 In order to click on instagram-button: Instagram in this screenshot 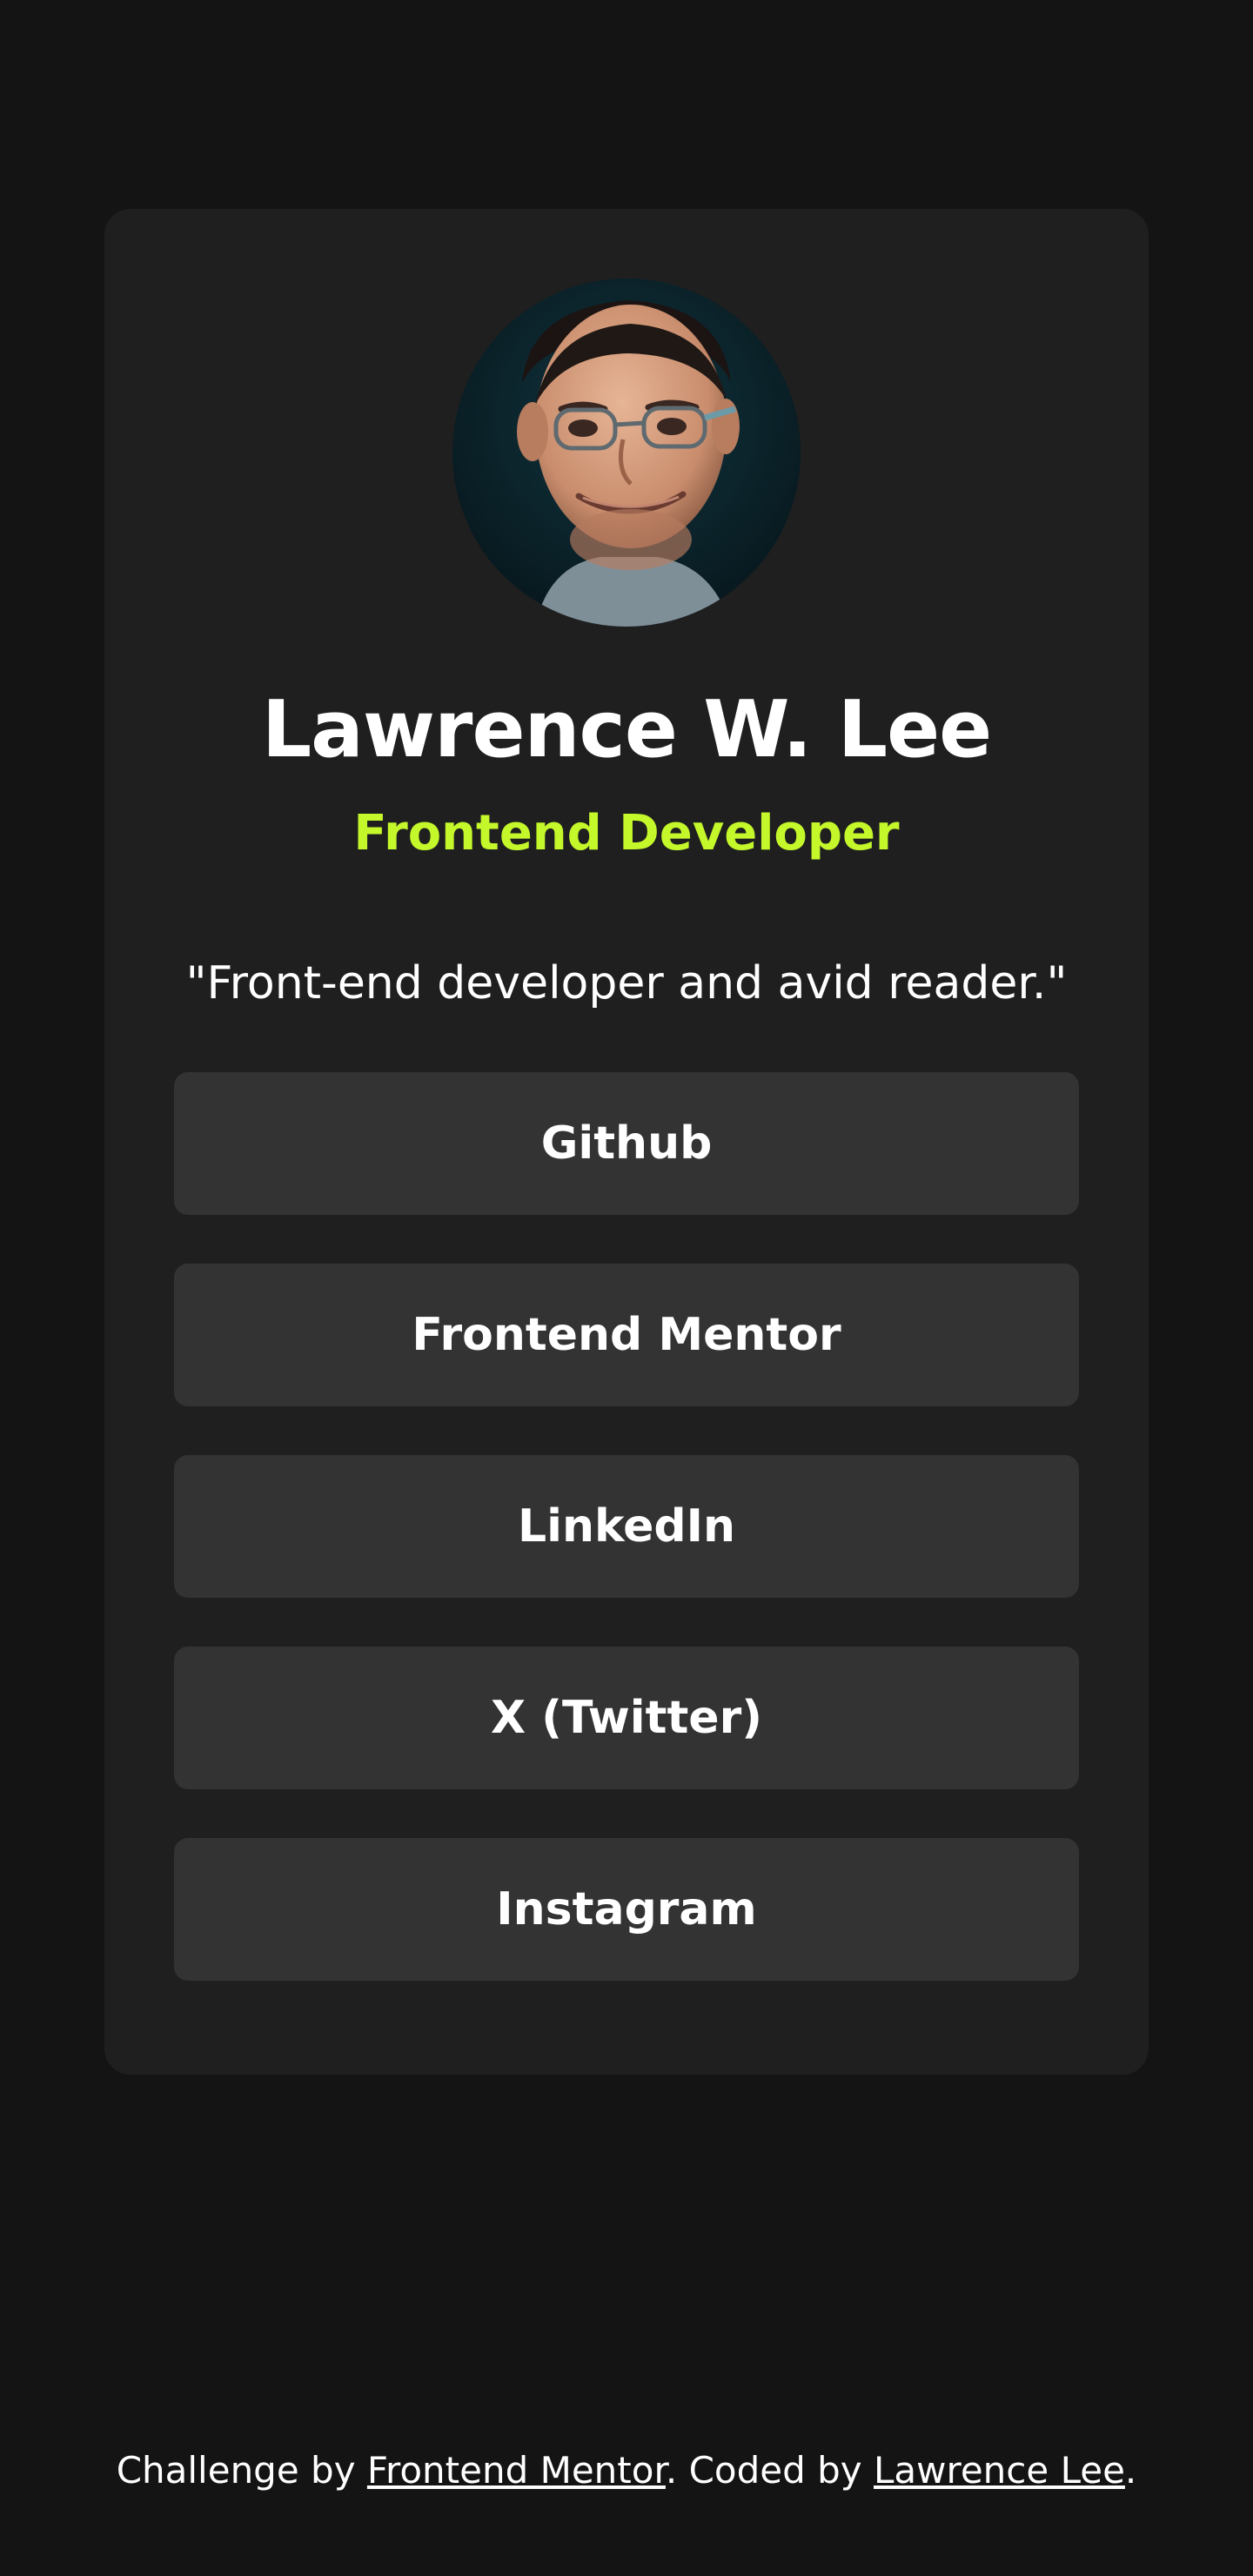, I will do `click(626, 1910)`.